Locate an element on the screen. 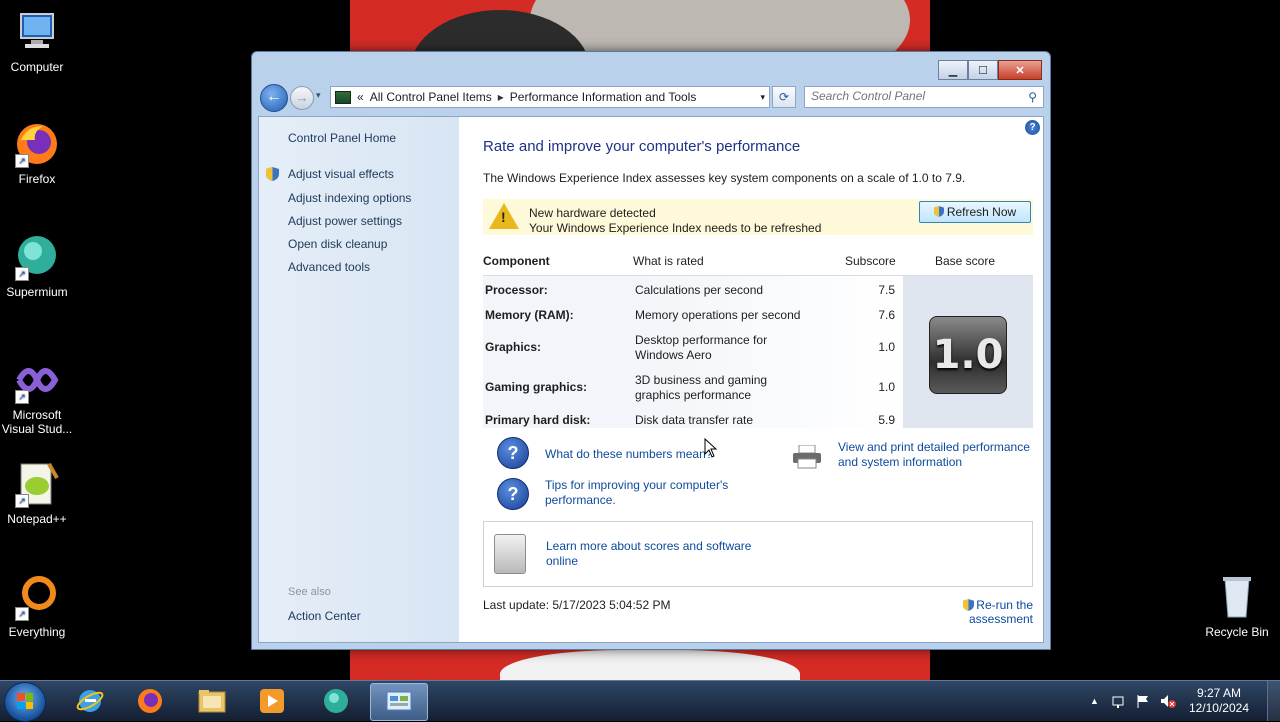 The image size is (1280, 722). taskbar-supermium is located at coordinates (336, 701).